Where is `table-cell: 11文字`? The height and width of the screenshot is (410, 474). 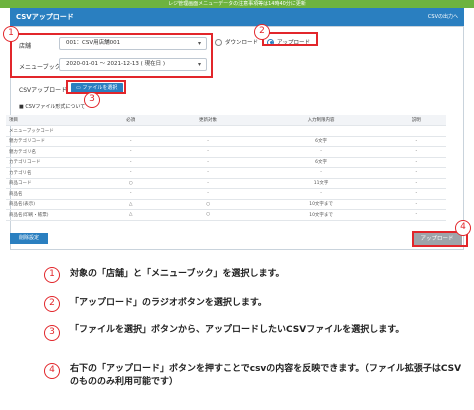
table-cell: 11文字 is located at coordinates (321, 183).